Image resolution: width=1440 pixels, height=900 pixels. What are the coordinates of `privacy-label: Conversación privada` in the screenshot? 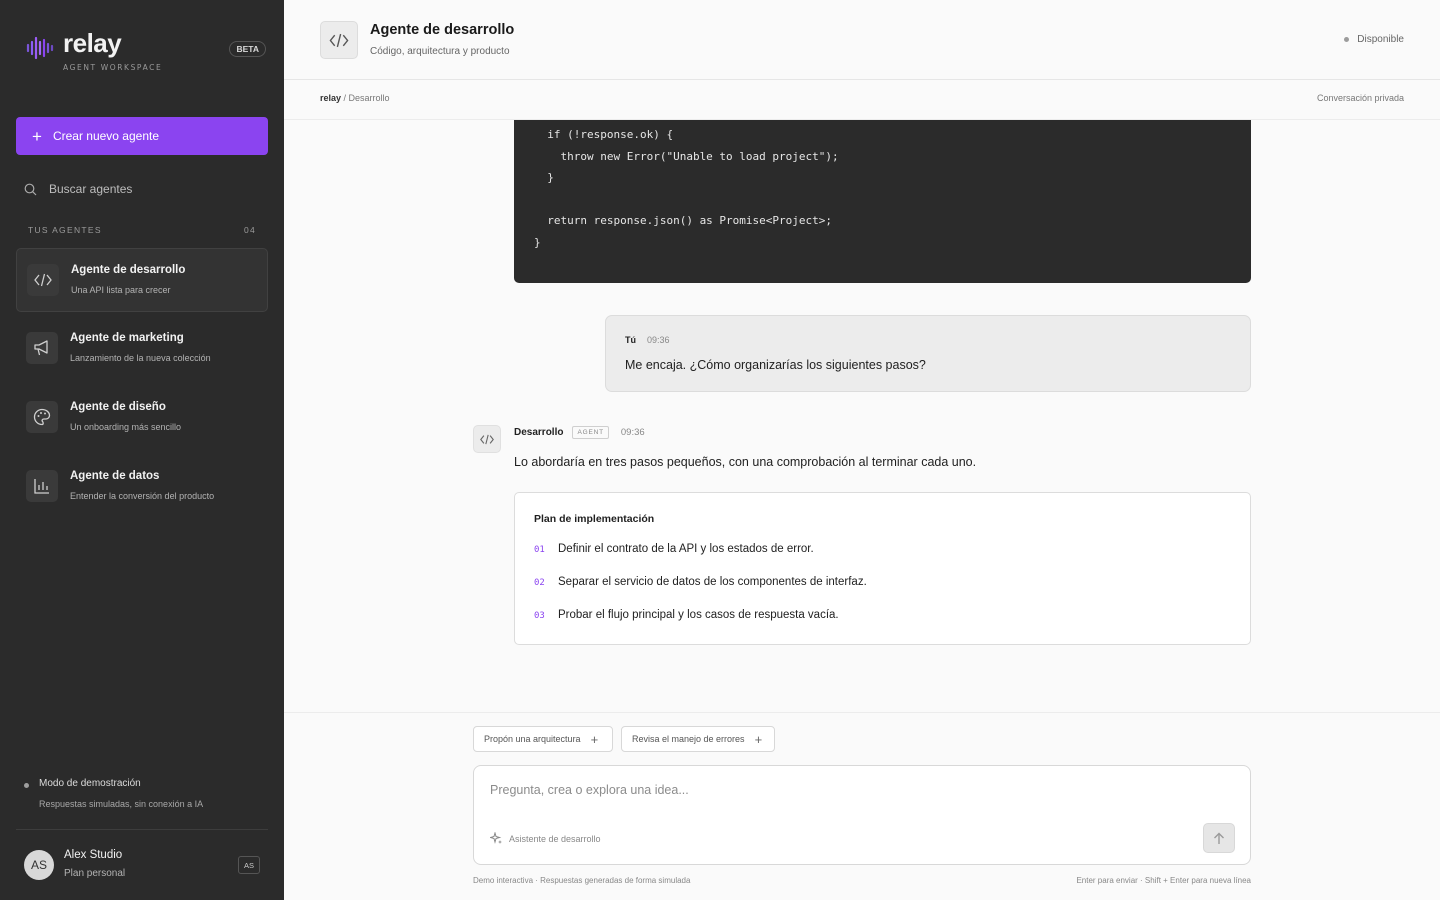 It's located at (1360, 98).